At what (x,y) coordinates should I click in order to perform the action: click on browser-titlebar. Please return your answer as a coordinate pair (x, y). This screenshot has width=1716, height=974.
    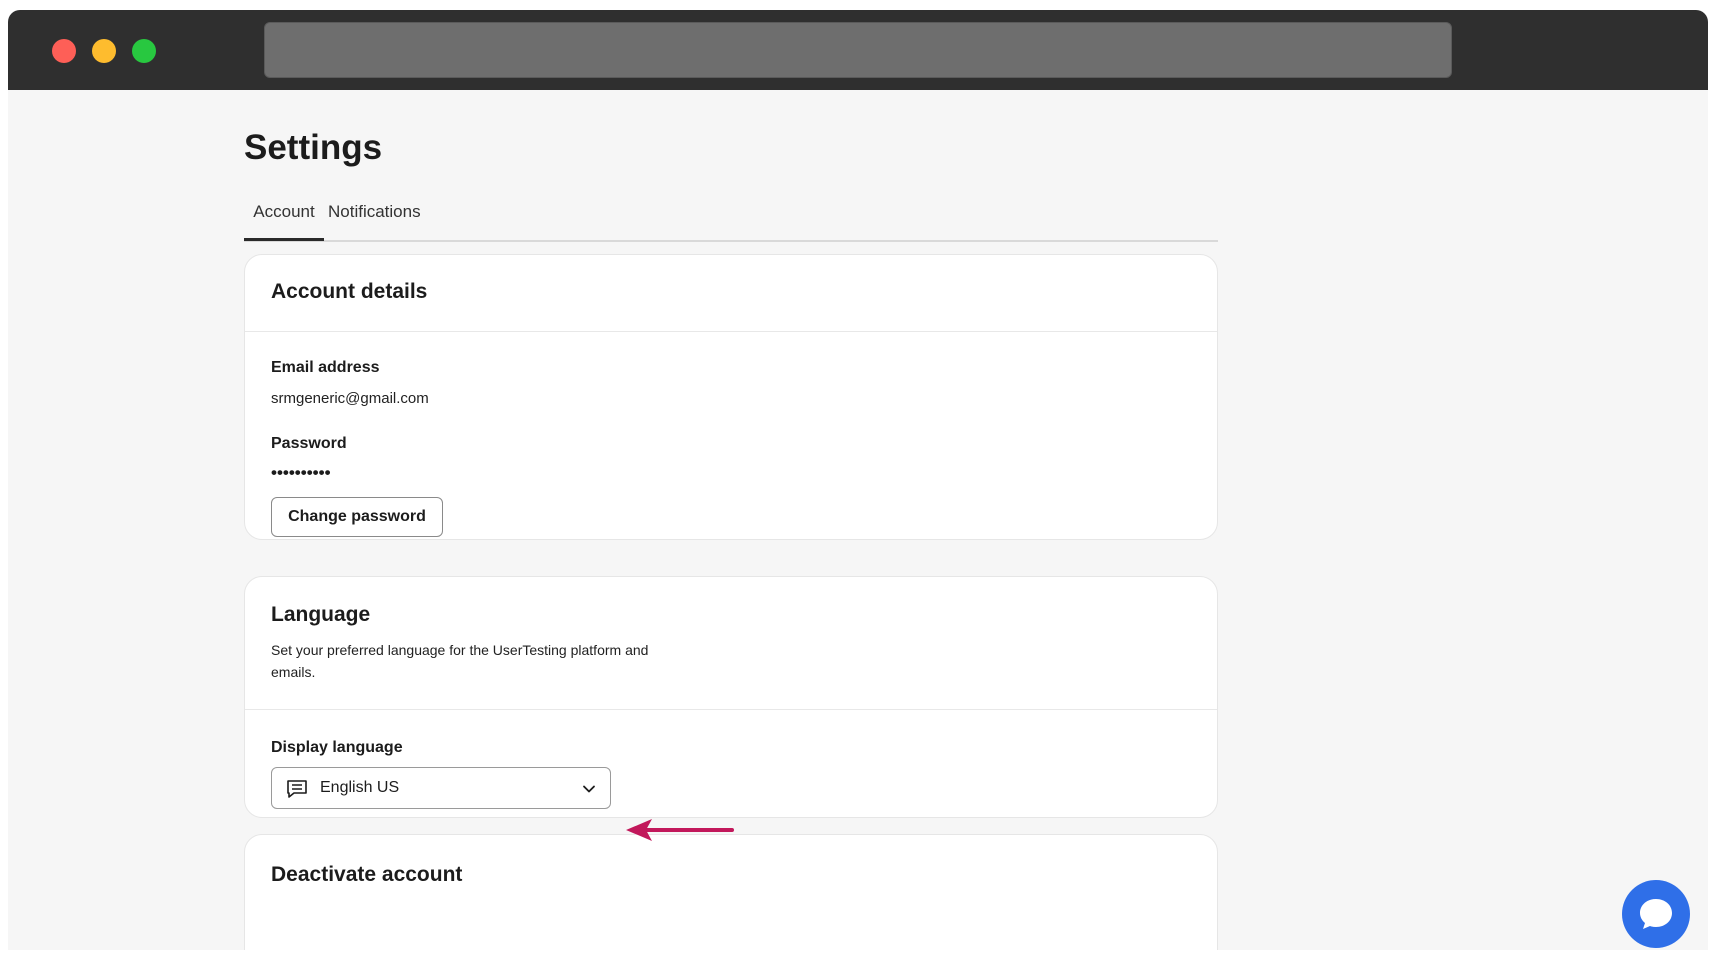
    Looking at the image, I should click on (858, 50).